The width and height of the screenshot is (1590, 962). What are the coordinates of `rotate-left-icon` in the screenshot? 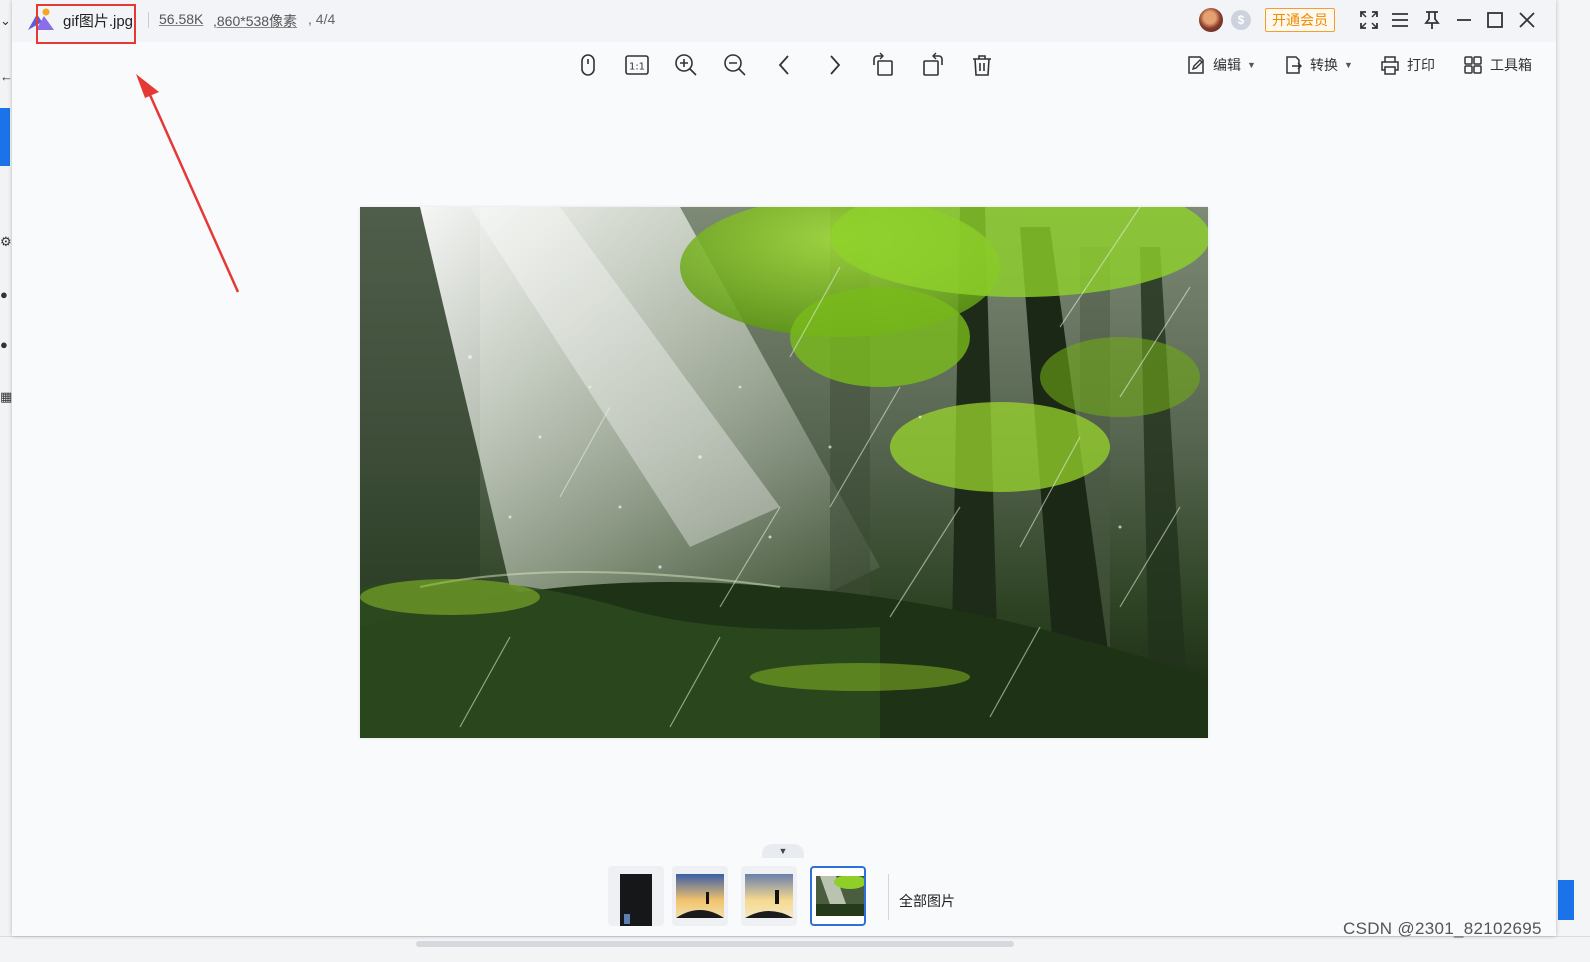 It's located at (883, 65).